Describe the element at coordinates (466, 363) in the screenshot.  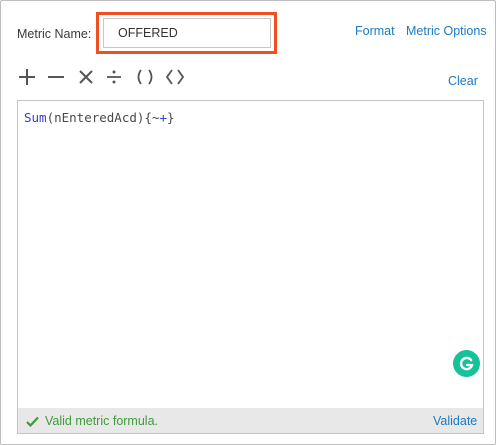
I see `grammarly-icon` at that location.